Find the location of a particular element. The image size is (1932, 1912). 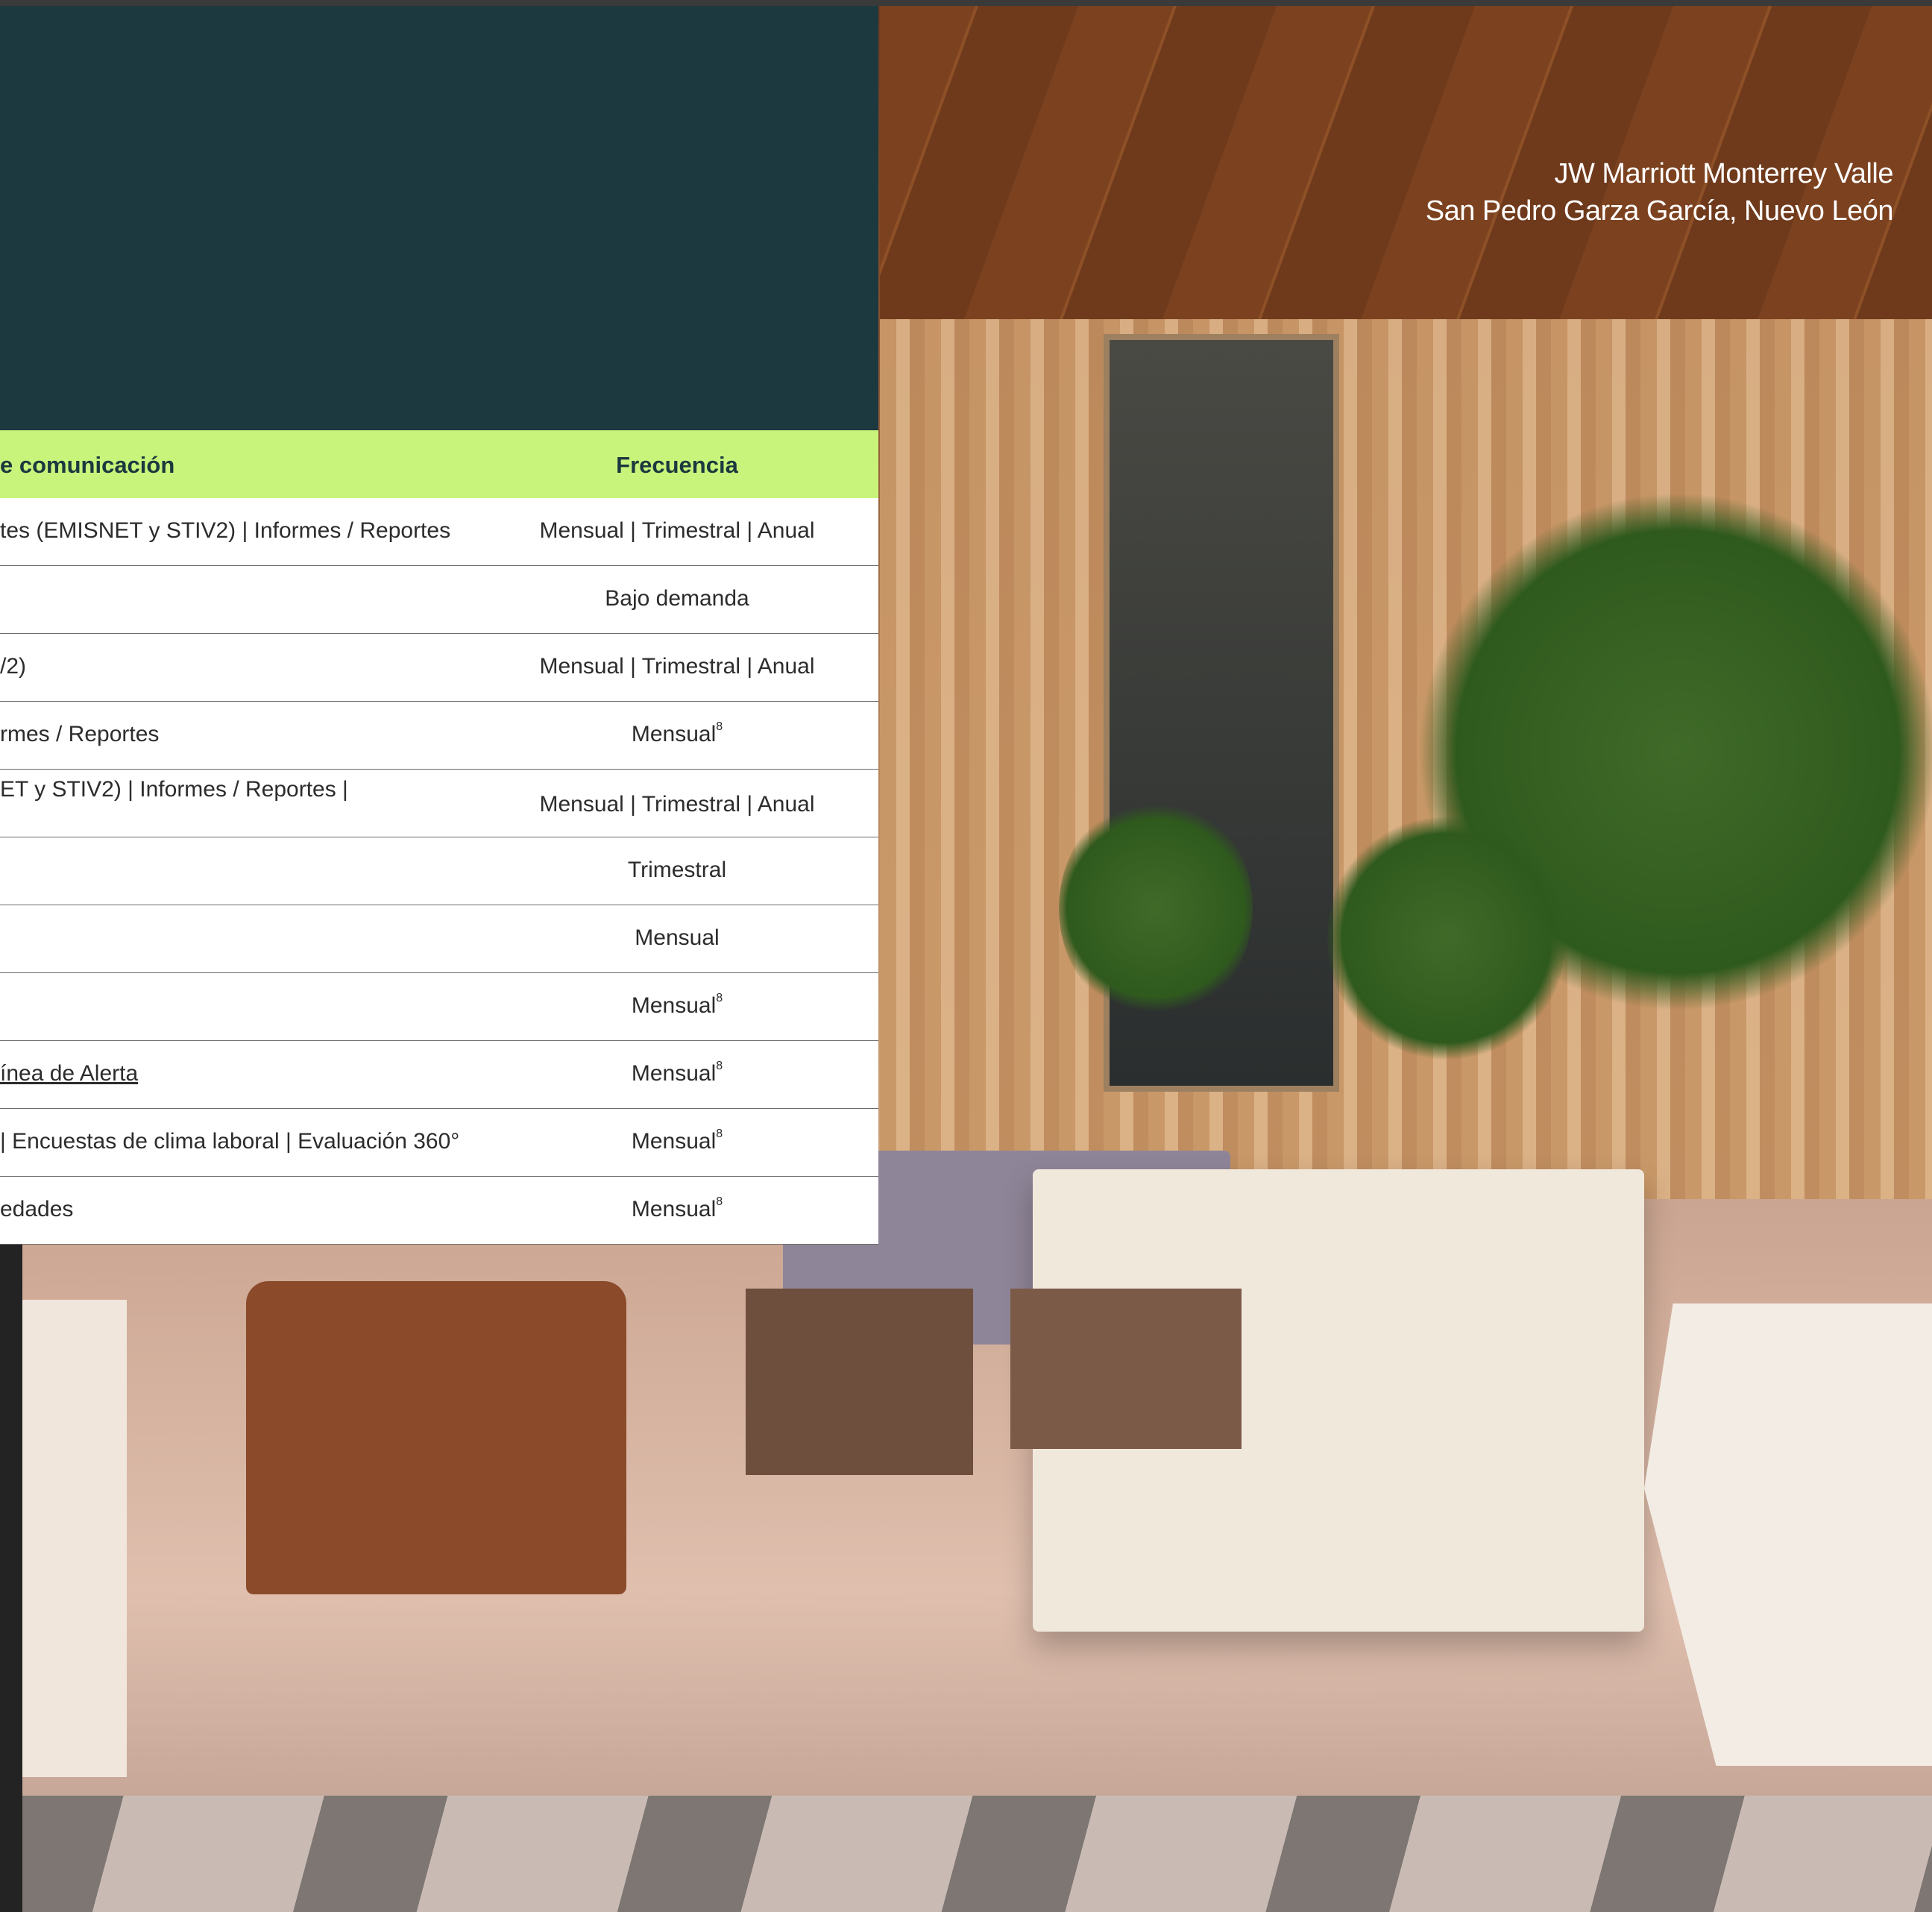

frequency-cell: Trimestral is located at coordinates (677, 870).